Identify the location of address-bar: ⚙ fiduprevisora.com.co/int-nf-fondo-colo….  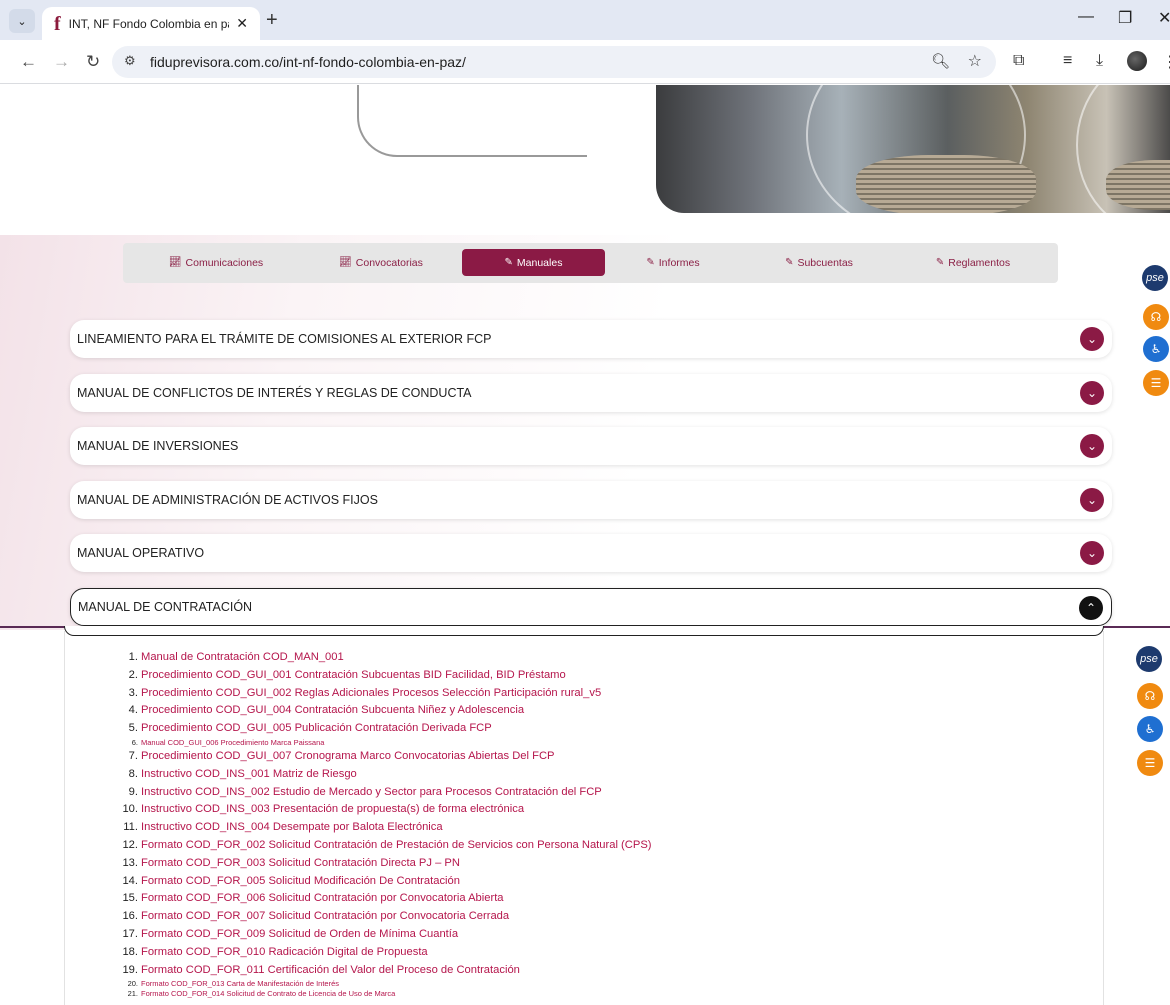
(554, 62).